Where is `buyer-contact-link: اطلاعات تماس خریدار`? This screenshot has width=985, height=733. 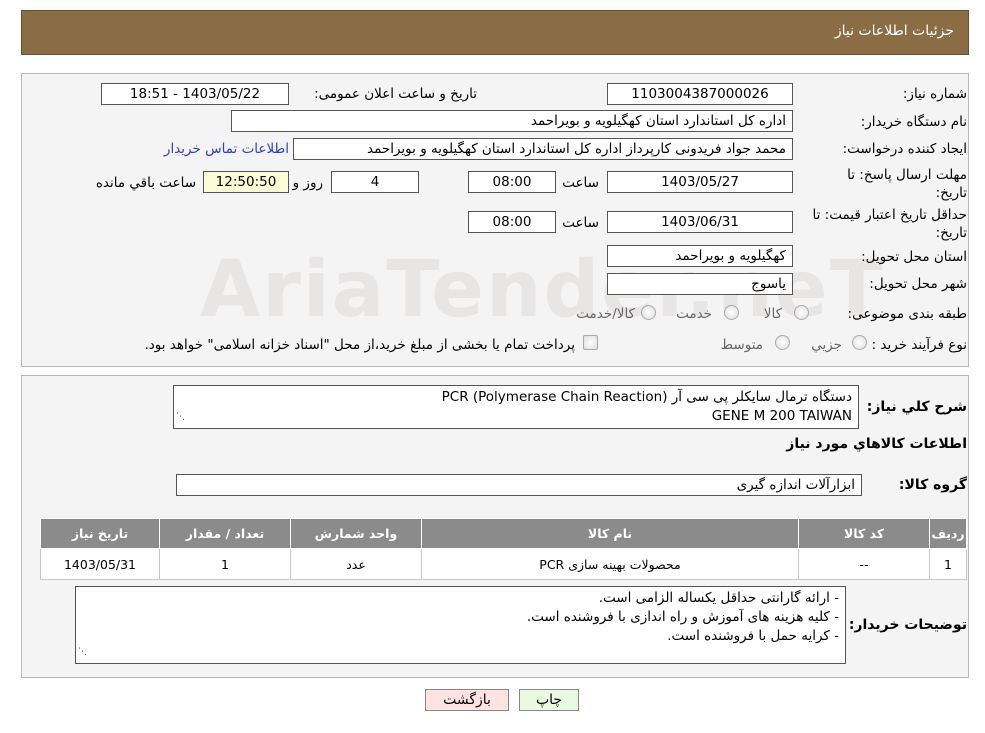 buyer-contact-link: اطلاعات تماس خریدار is located at coordinates (226, 149).